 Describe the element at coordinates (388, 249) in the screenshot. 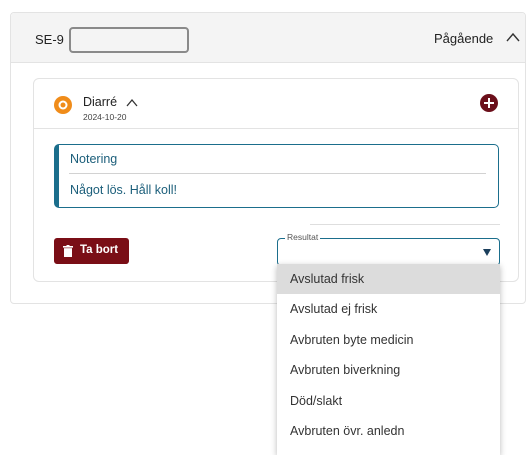

I see `result-select: Resultat` at that location.